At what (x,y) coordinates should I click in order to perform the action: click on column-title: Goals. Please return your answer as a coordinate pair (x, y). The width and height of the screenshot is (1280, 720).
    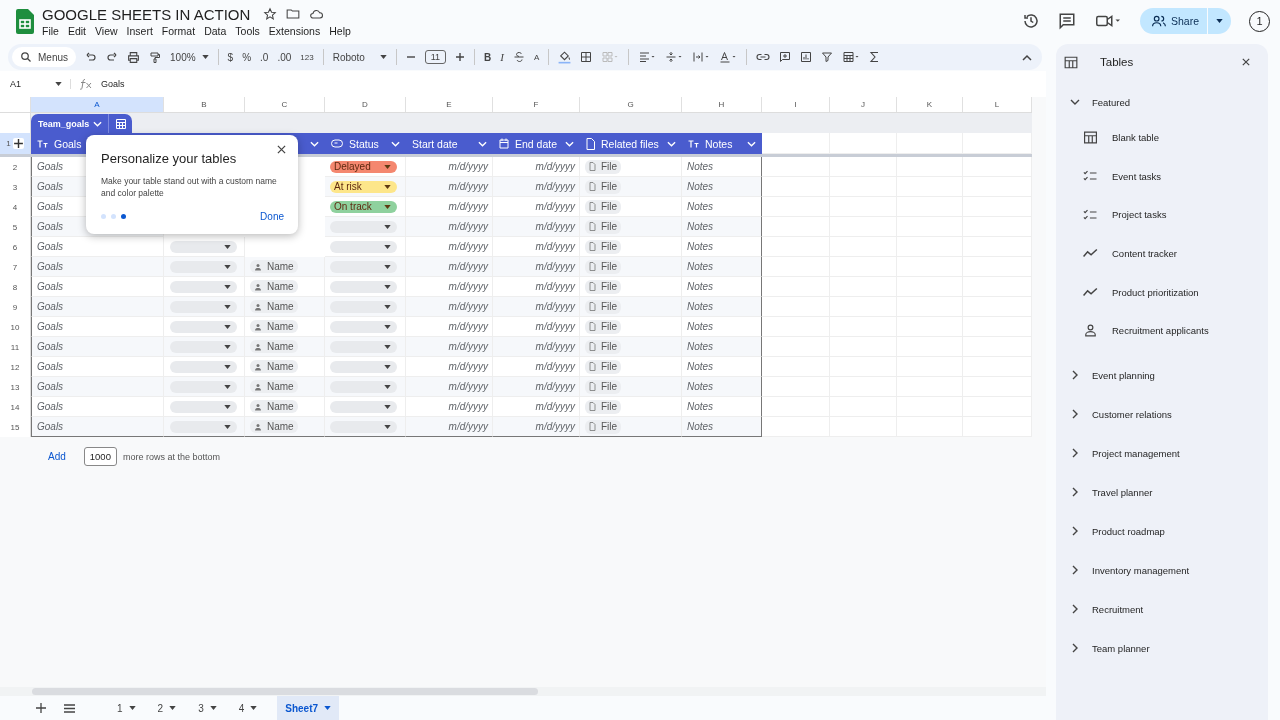
    Looking at the image, I should click on (68, 143).